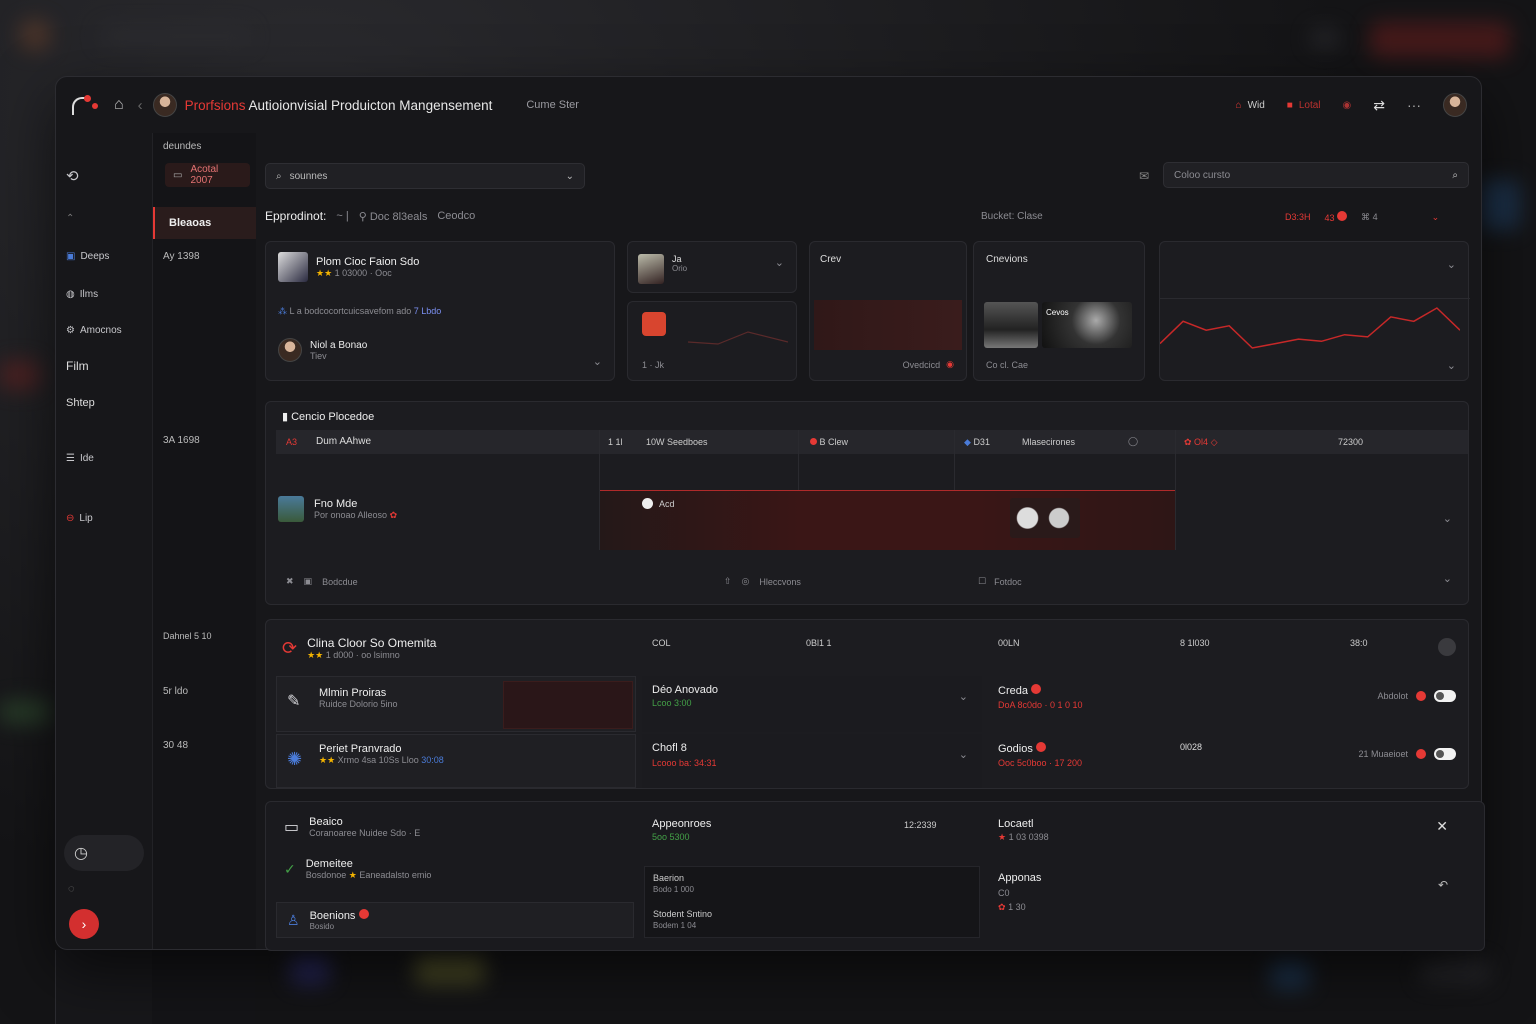 Image resolution: width=1536 pixels, height=1024 pixels. What do you see at coordinates (712, 341) in the screenshot?
I see `mini-chart-card: 1 · Jk` at bounding box center [712, 341].